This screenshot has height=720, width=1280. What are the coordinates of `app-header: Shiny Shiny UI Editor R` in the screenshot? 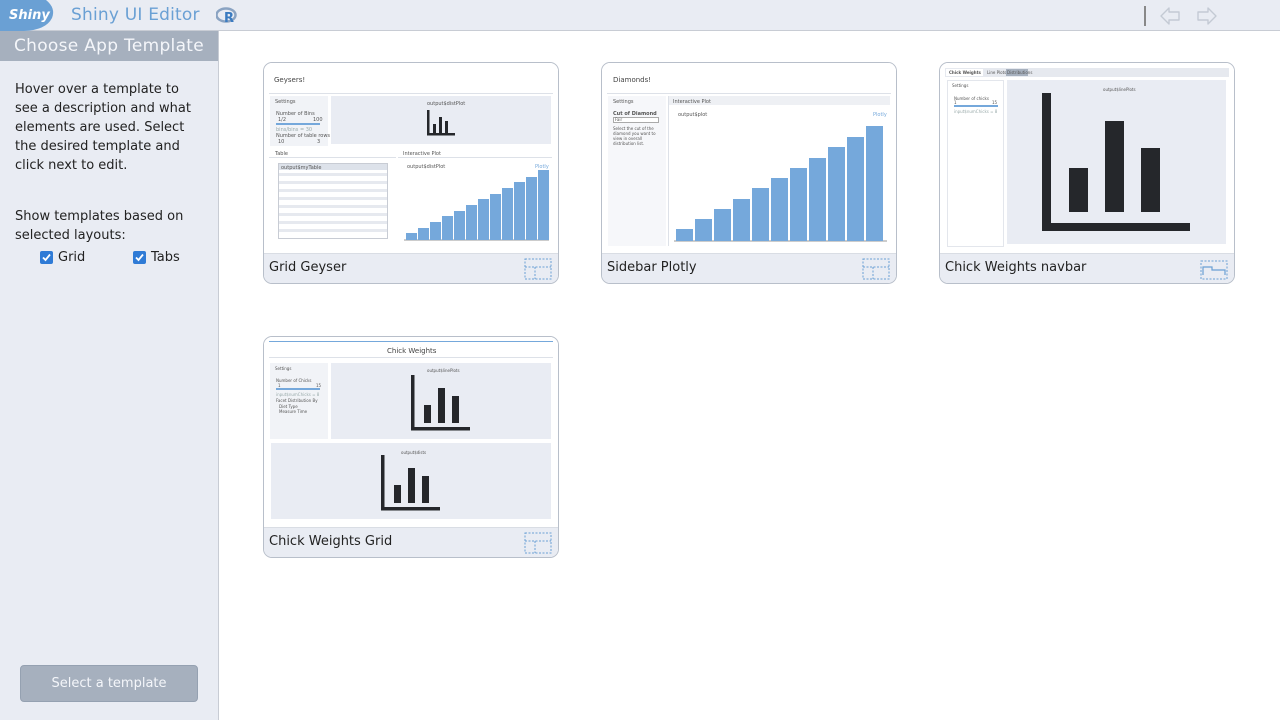 It's located at (640, 15).